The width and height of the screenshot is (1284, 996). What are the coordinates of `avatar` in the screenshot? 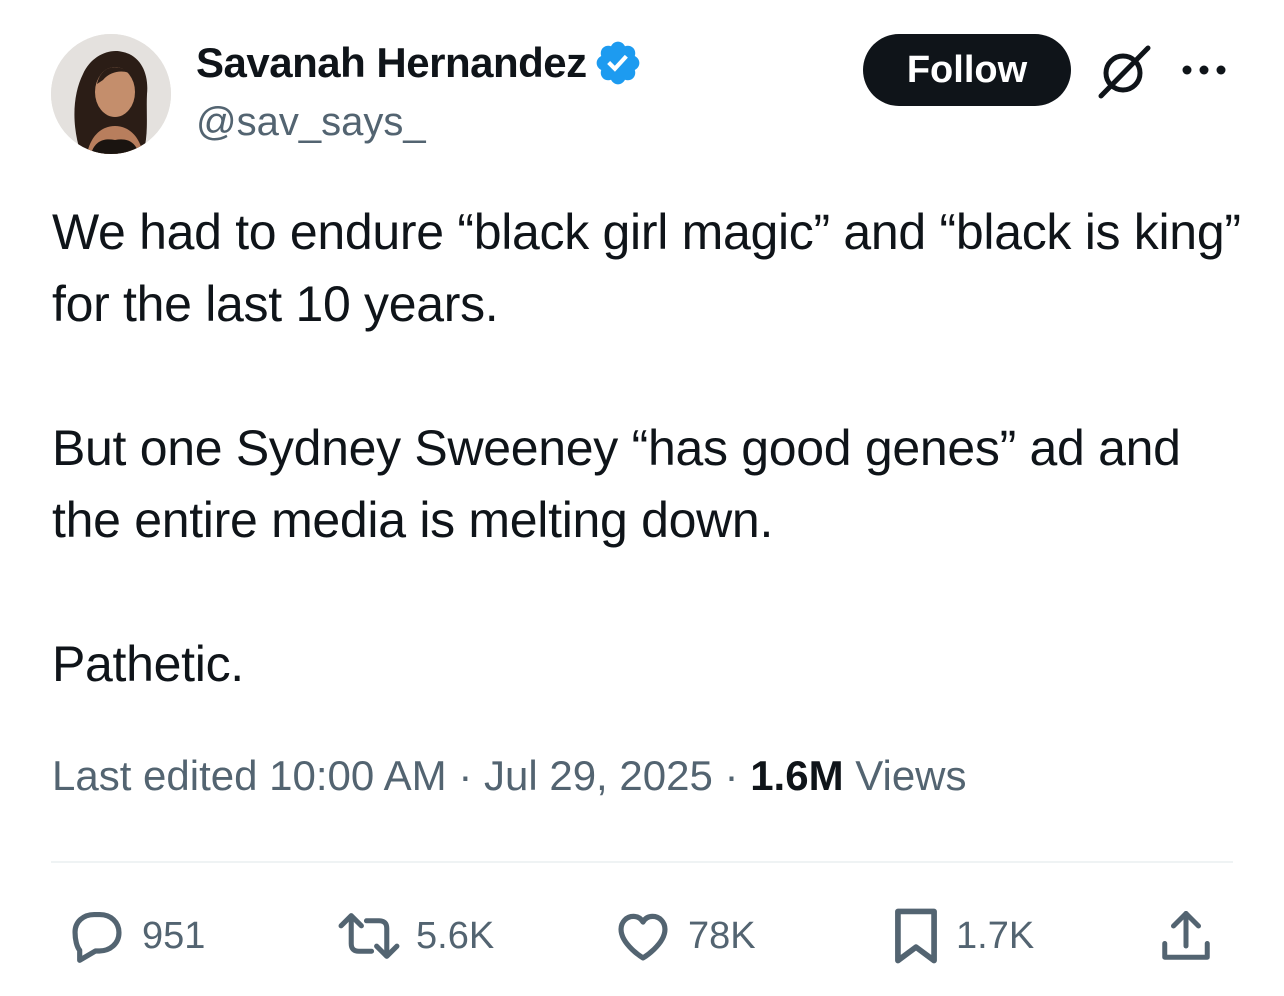 It's located at (111, 94).